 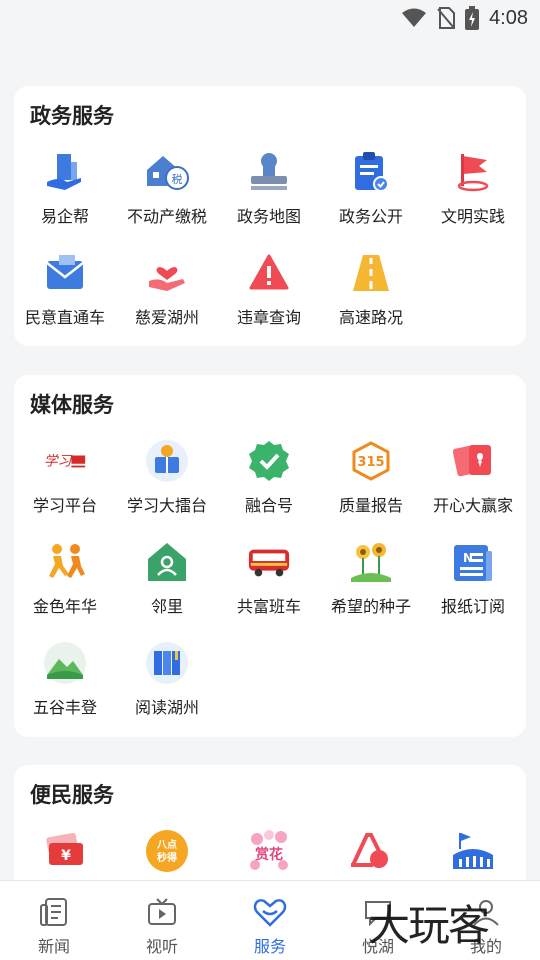 What do you see at coordinates (473, 172) in the screenshot?
I see `flag-icon` at bounding box center [473, 172].